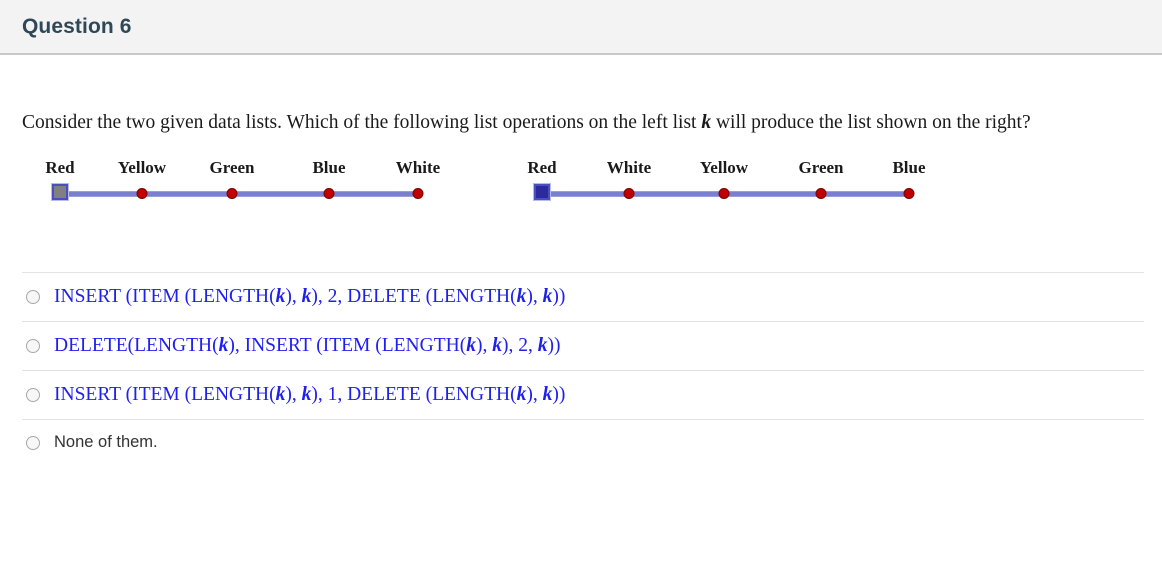 The width and height of the screenshot is (1162, 570). Describe the element at coordinates (581, 27) in the screenshot. I see `question-header: Question 6` at that location.